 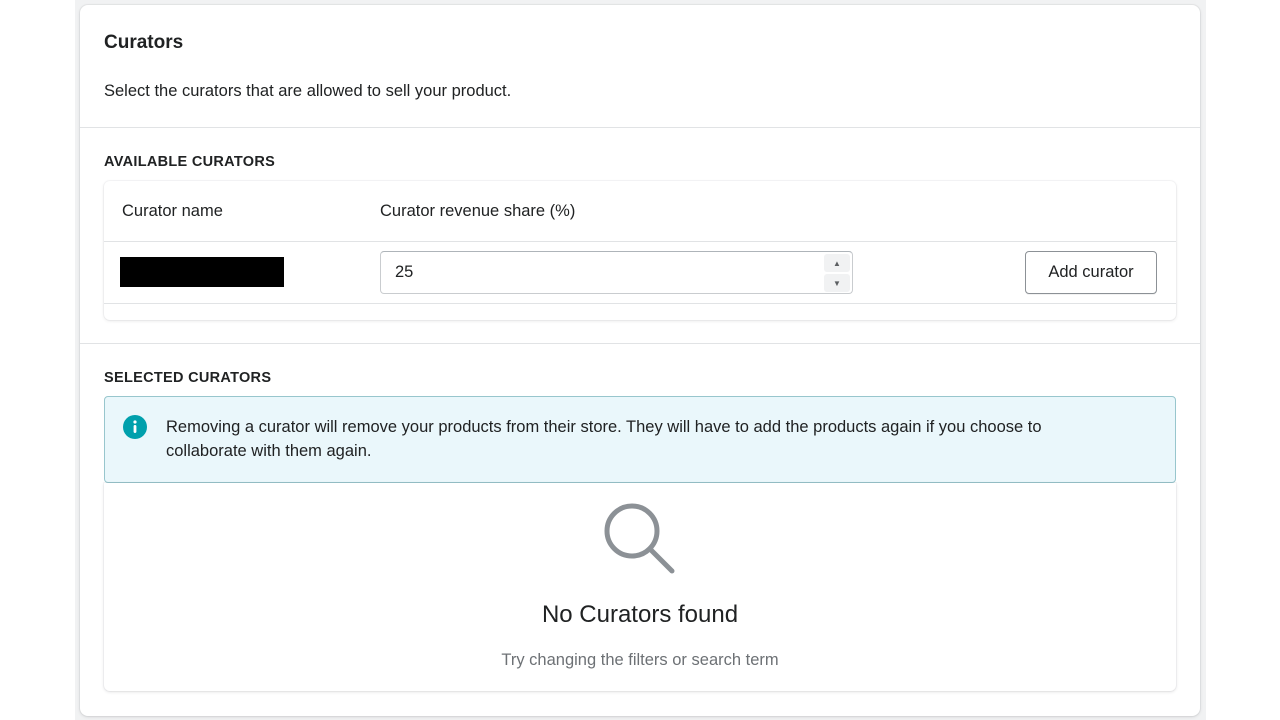 I want to click on caret-up-icon: ▲, so click(x=837, y=263).